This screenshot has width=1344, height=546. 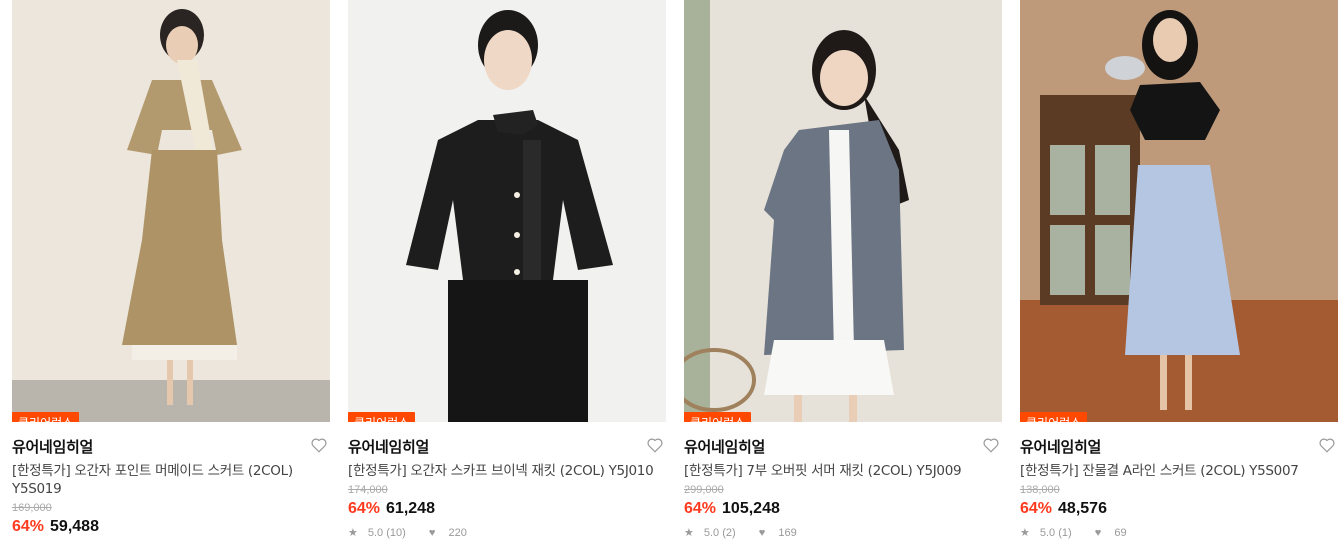 I want to click on sale-price: 59,488, so click(x=74, y=526).